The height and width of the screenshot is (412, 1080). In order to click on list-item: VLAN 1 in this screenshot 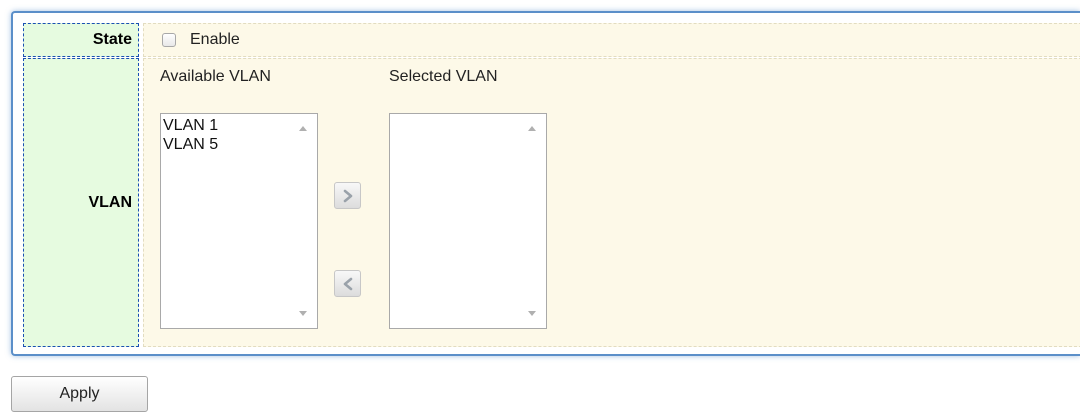, I will do `click(190, 125)`.